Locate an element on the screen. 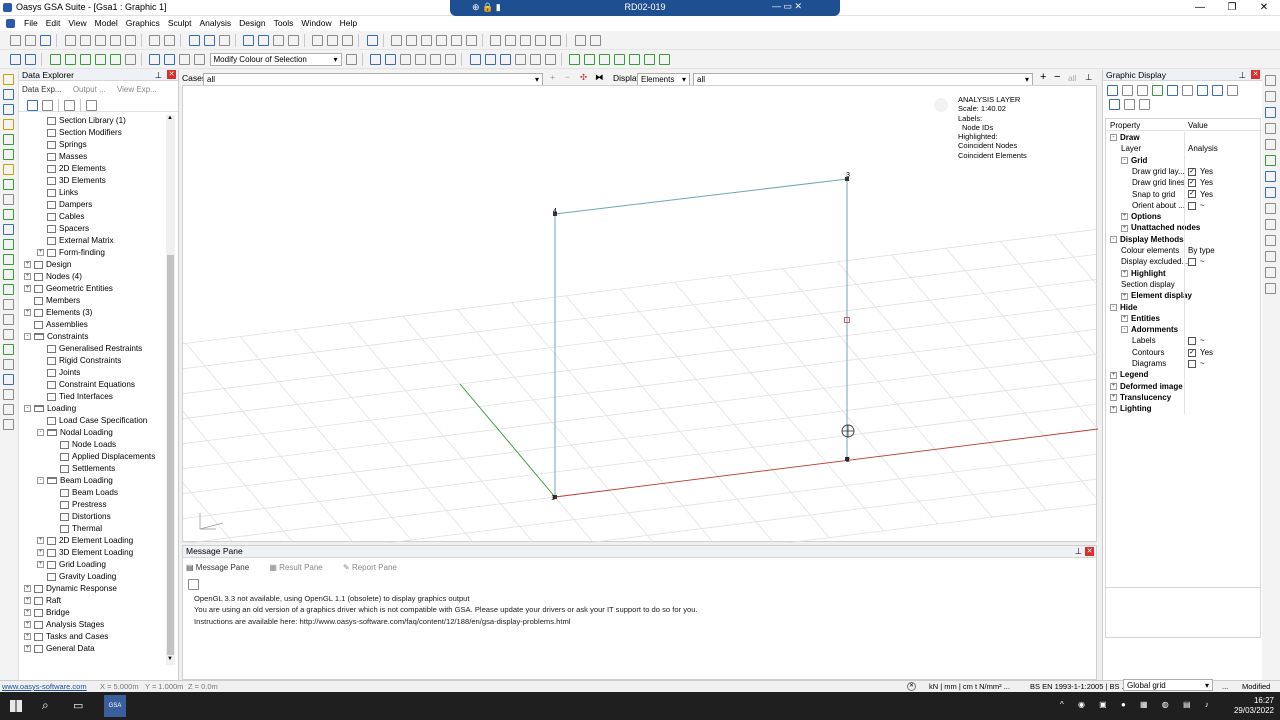  tab-result-pane: ▦ Result Pane is located at coordinates (300, 567).